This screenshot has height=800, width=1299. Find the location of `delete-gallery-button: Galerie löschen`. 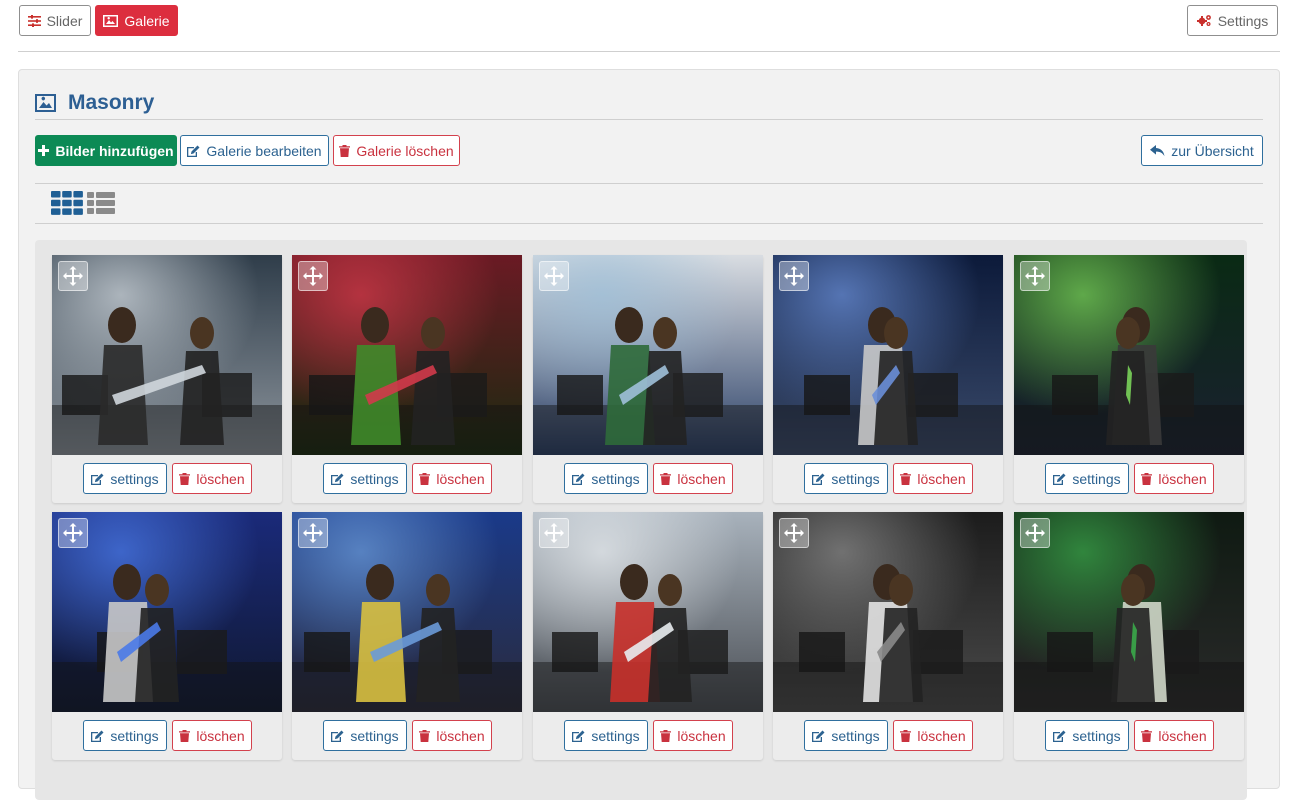

delete-gallery-button: Galerie löschen is located at coordinates (396, 150).